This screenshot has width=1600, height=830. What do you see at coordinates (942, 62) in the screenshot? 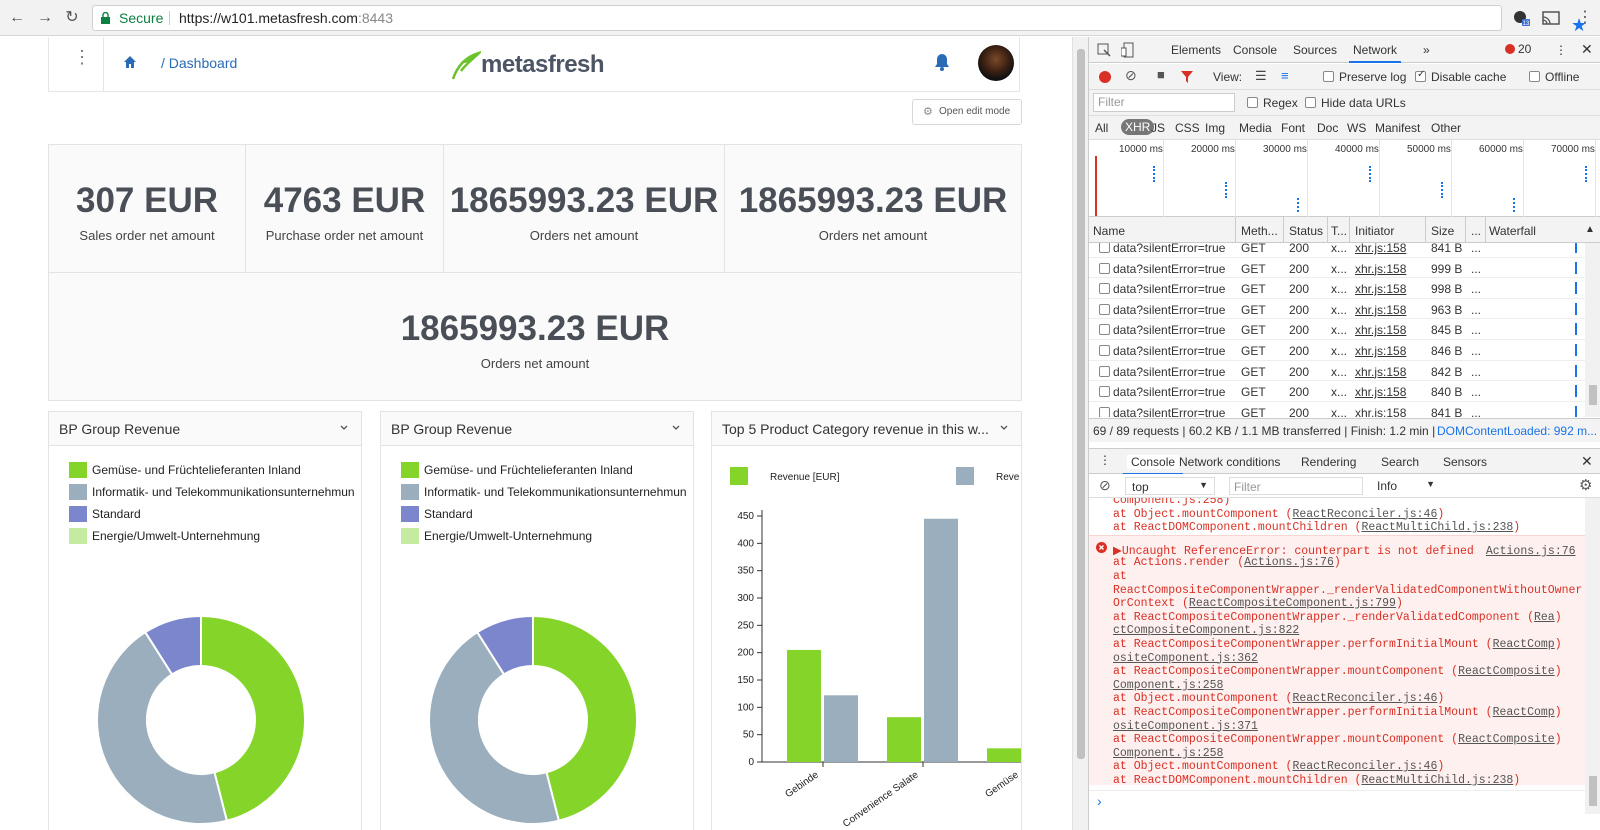
I see `notification-bell-icon` at bounding box center [942, 62].